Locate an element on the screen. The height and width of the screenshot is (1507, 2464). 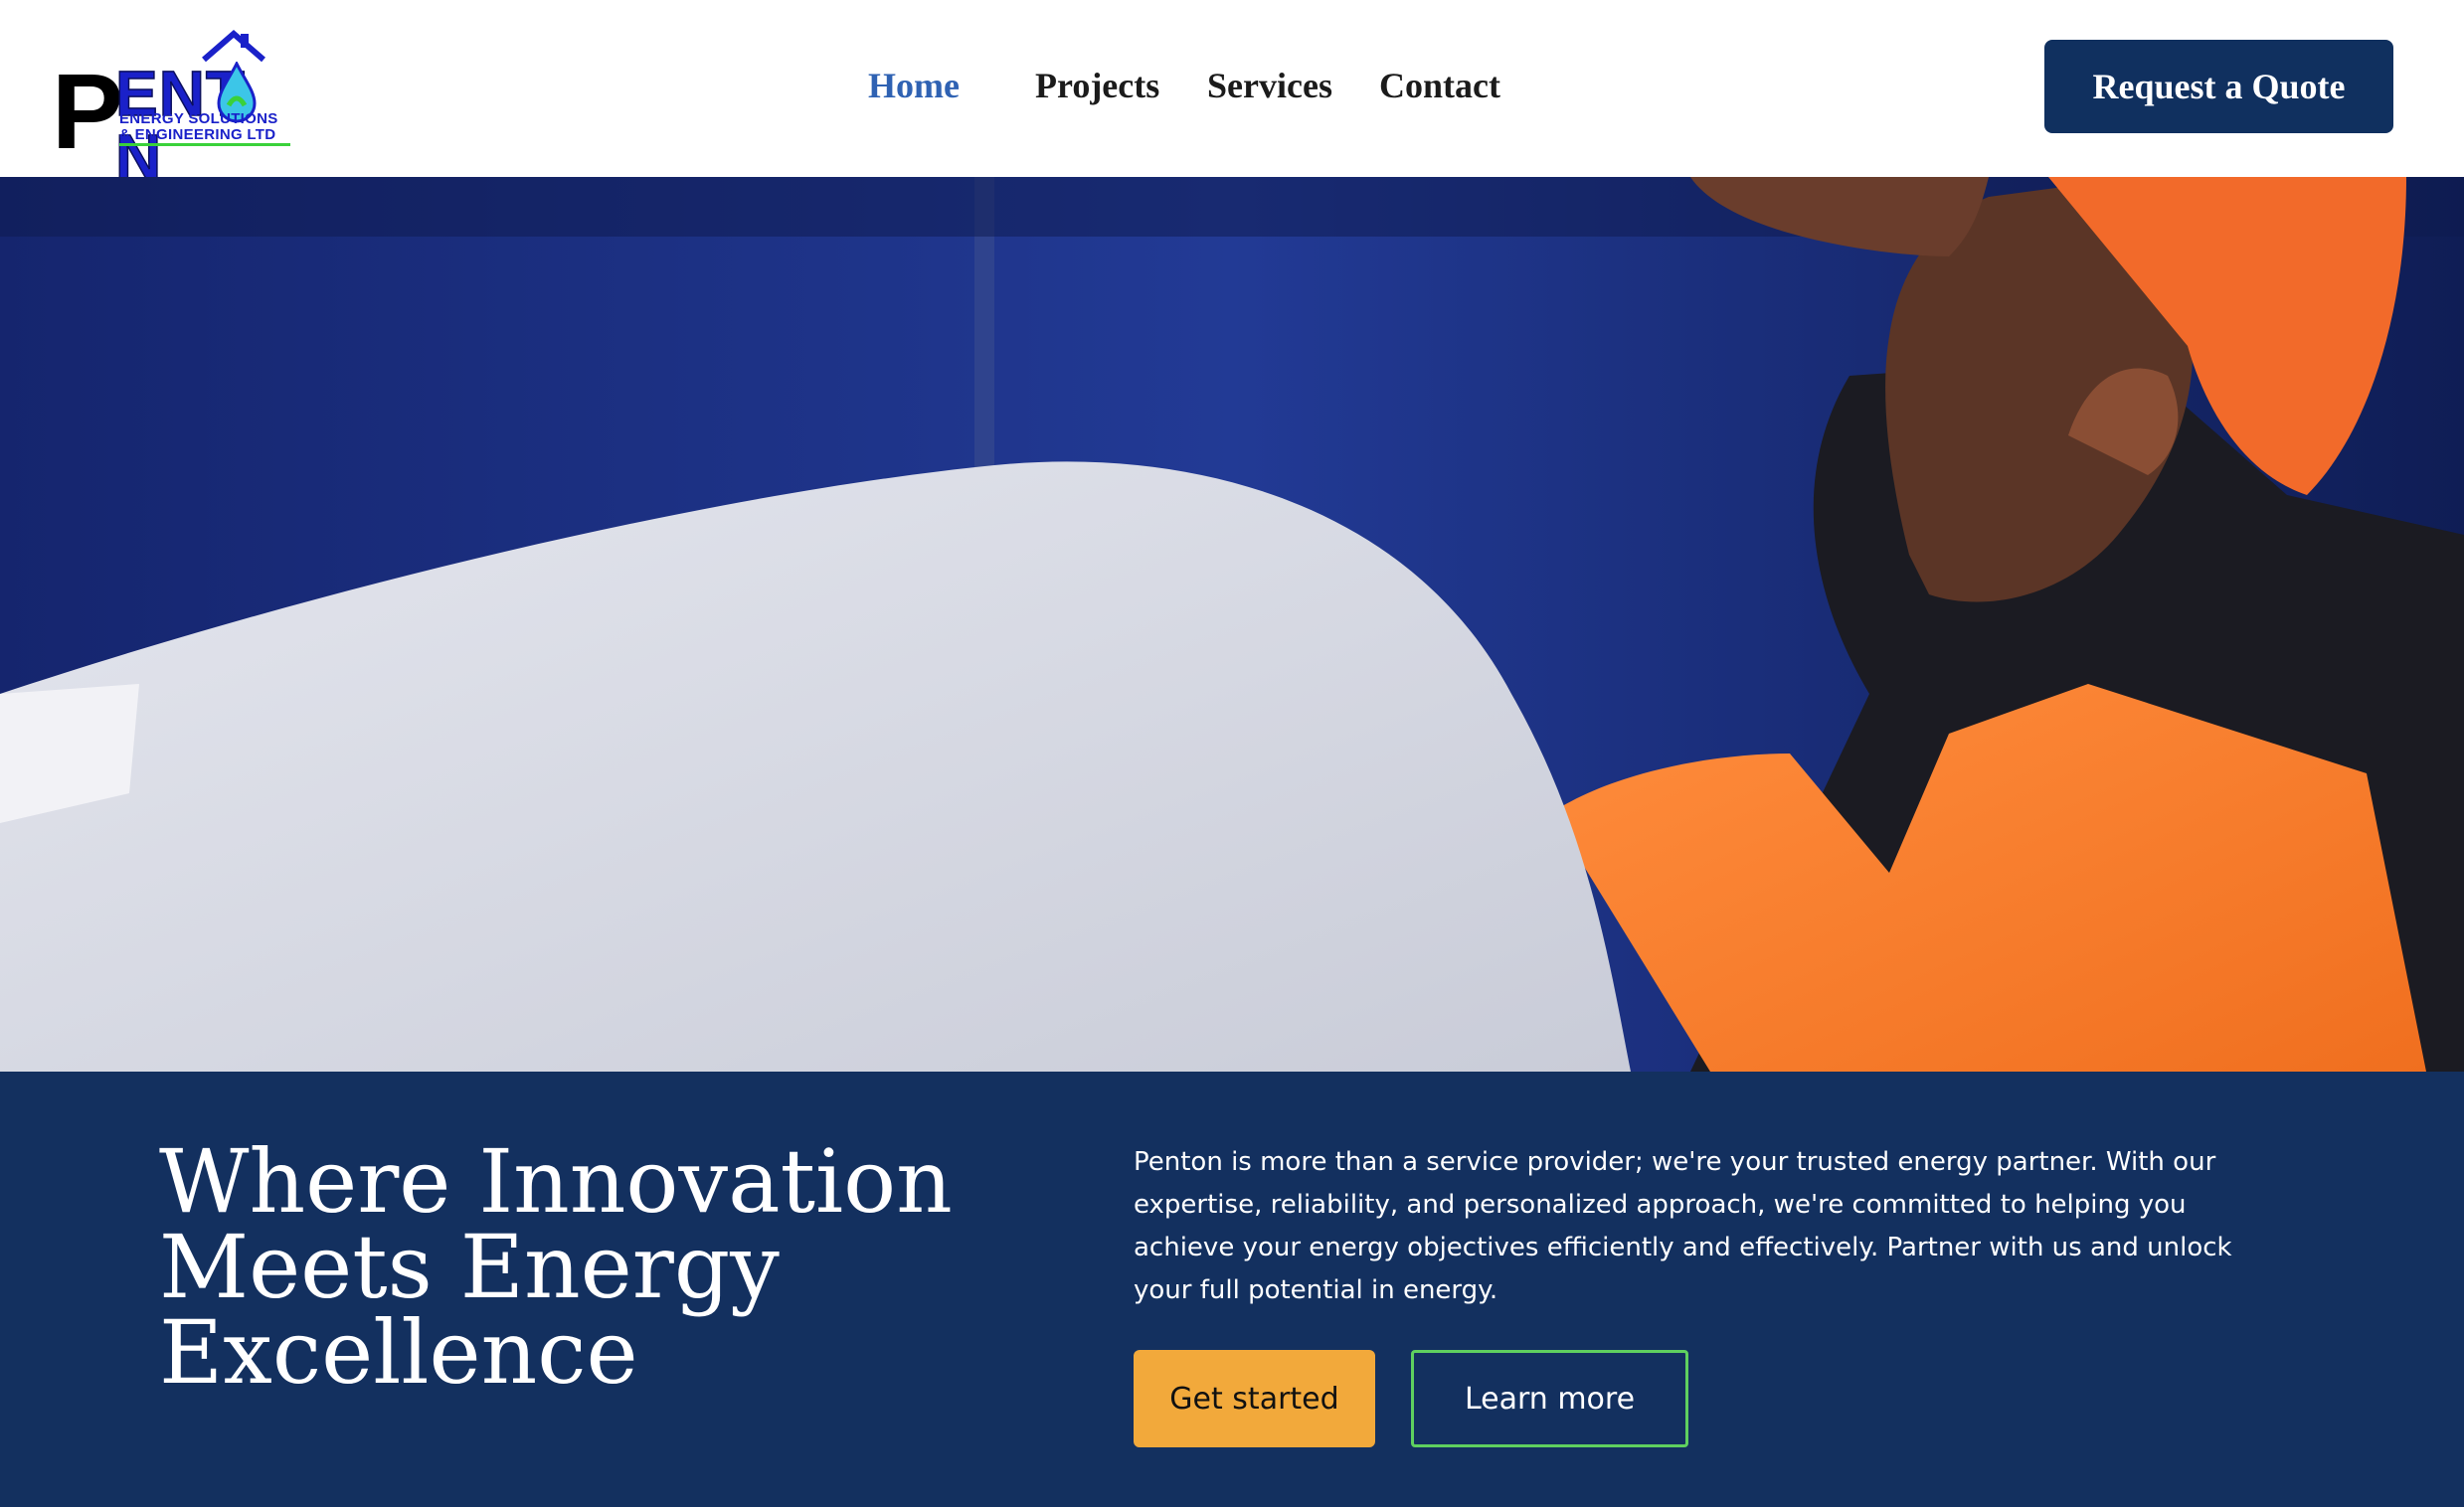
nav-contact: Contact is located at coordinates (1439, 86).